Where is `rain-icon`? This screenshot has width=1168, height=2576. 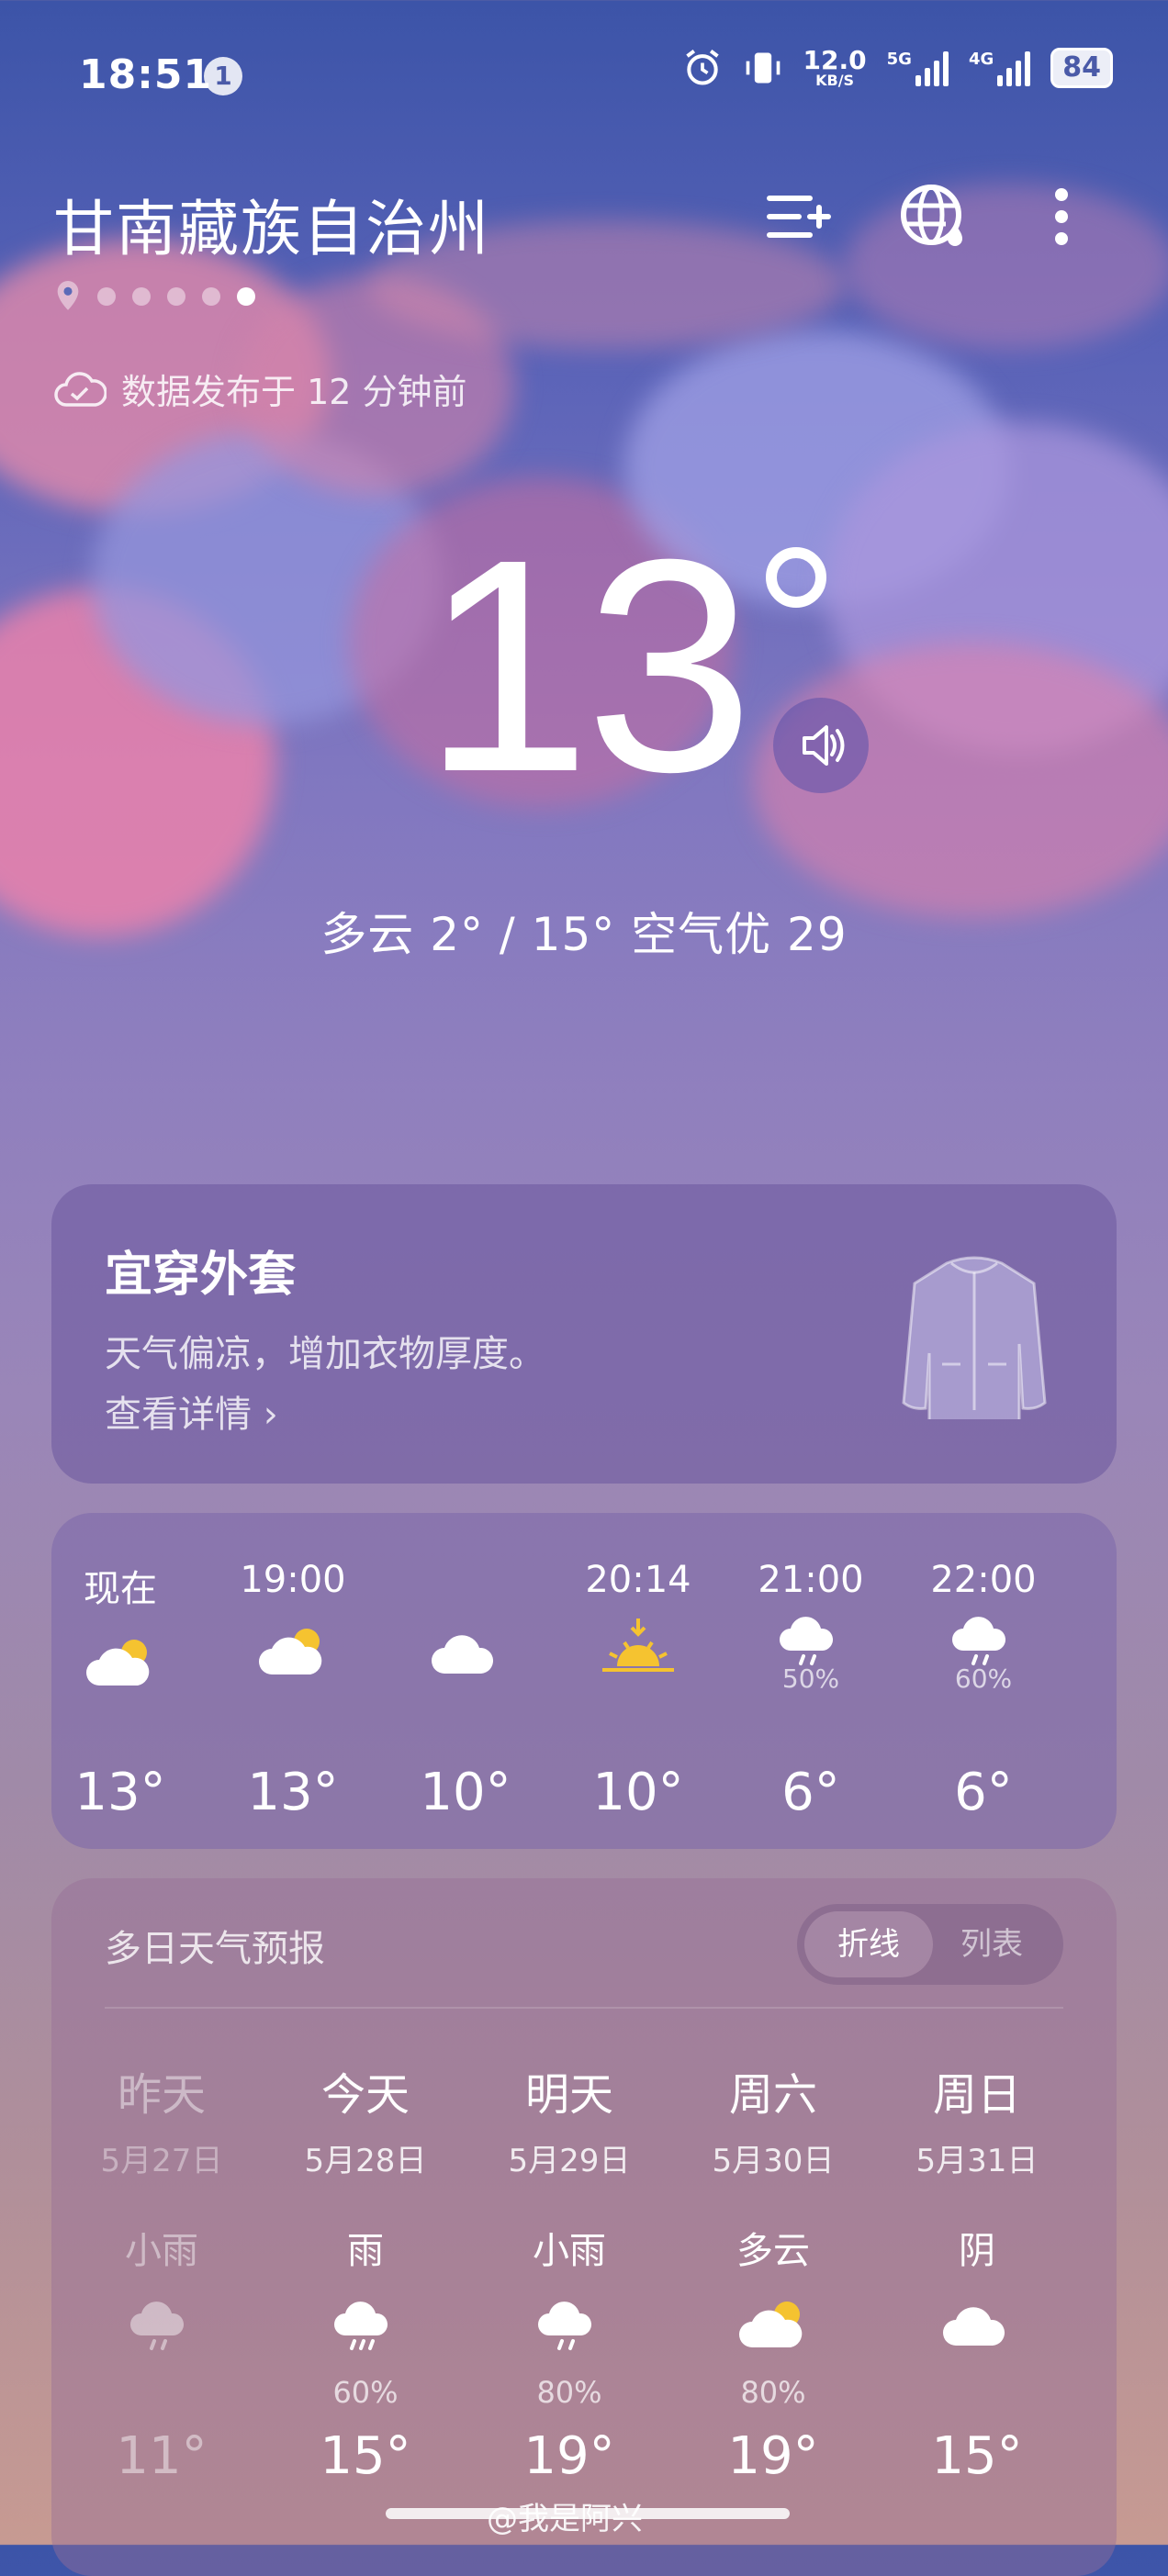
rain-icon is located at coordinates (365, 2324).